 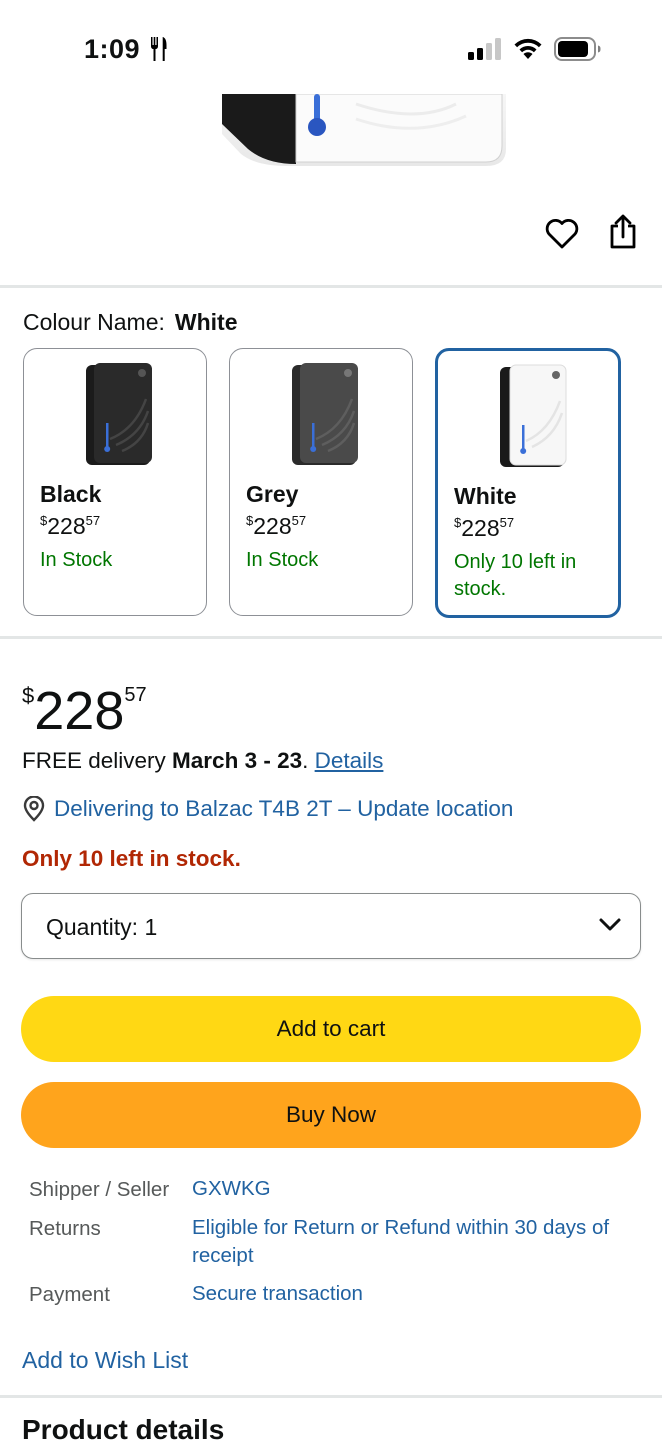 I want to click on colour-name-label: Colour Name: White, so click(x=130, y=322).